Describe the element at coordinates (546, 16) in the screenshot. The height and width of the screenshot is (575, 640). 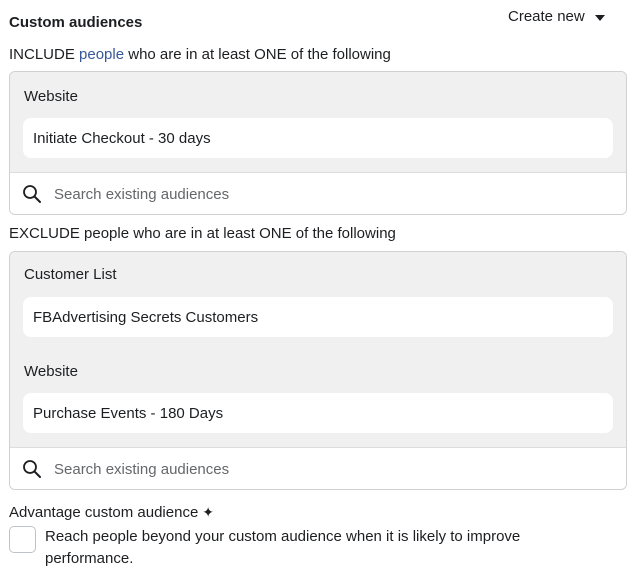
I see `create-new-label: Create new` at that location.